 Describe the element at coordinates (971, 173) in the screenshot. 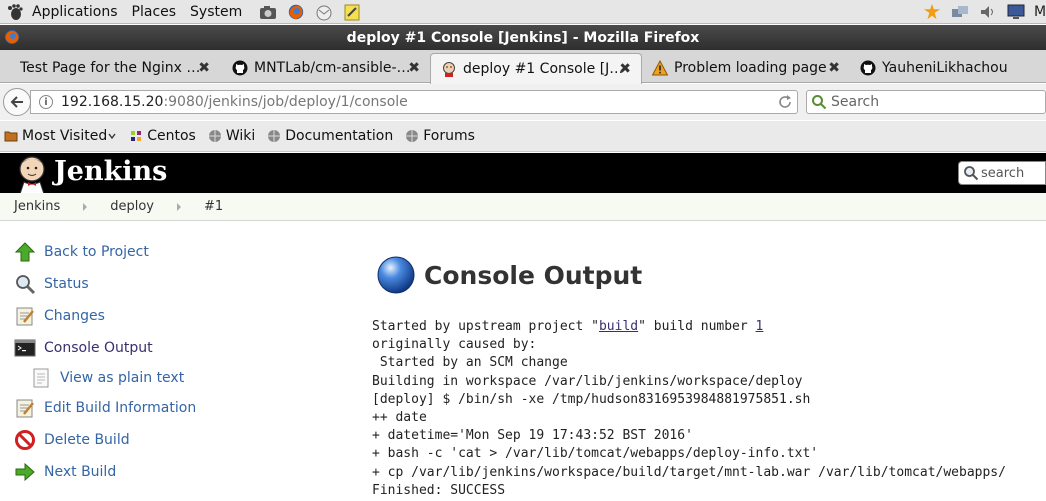

I see `search-icon` at that location.